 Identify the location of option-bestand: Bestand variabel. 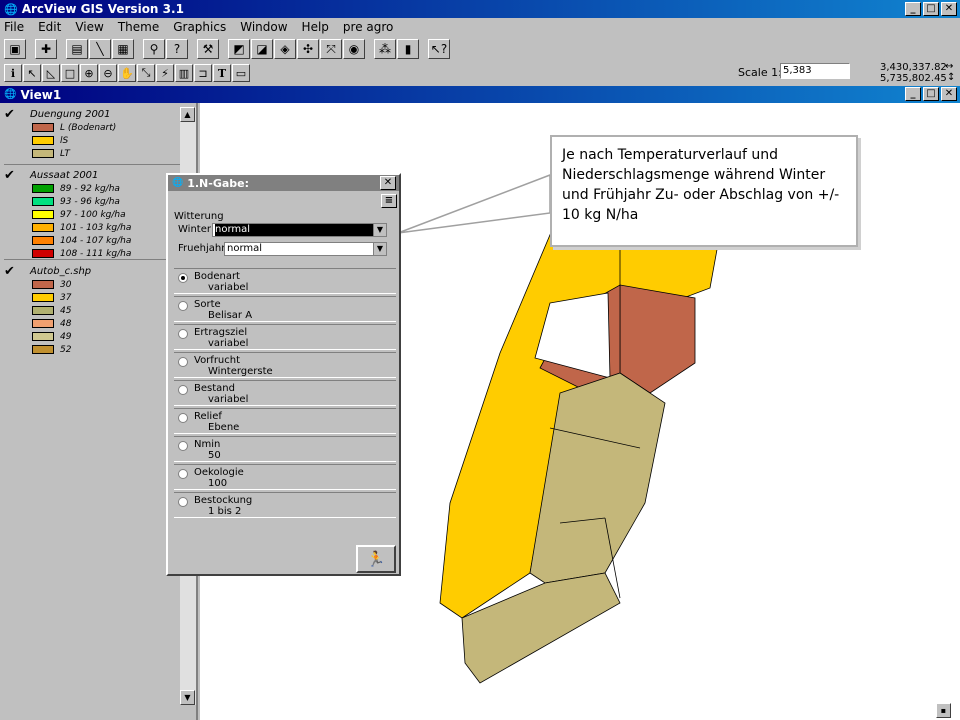
(285, 393).